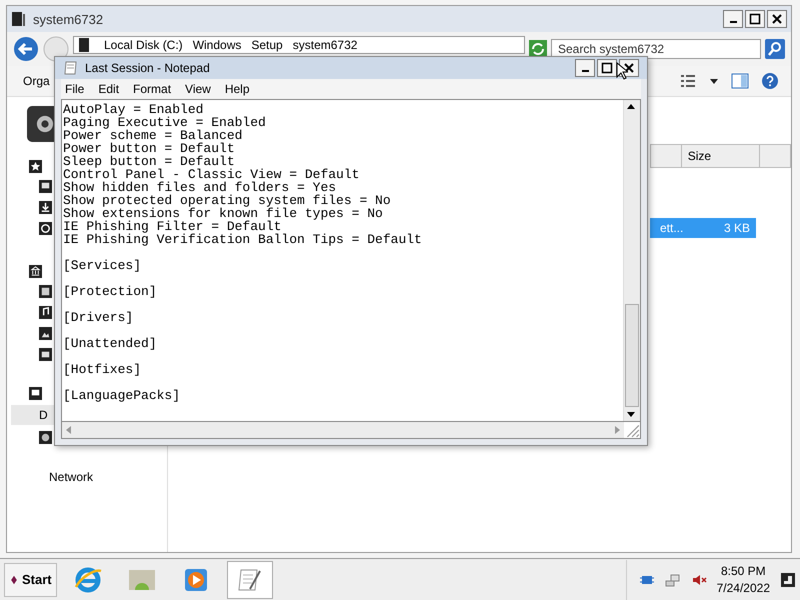 This screenshot has height=600, width=800. I want to click on text-line: Control Panel - Classic View = Default, so click(211, 174).